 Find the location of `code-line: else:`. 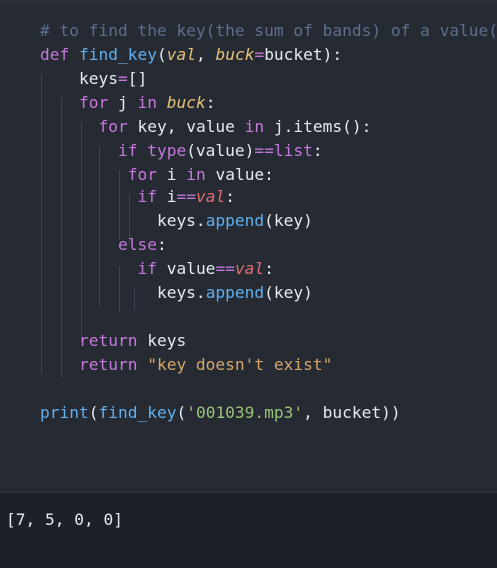

code-line: else: is located at coordinates (103, 245).